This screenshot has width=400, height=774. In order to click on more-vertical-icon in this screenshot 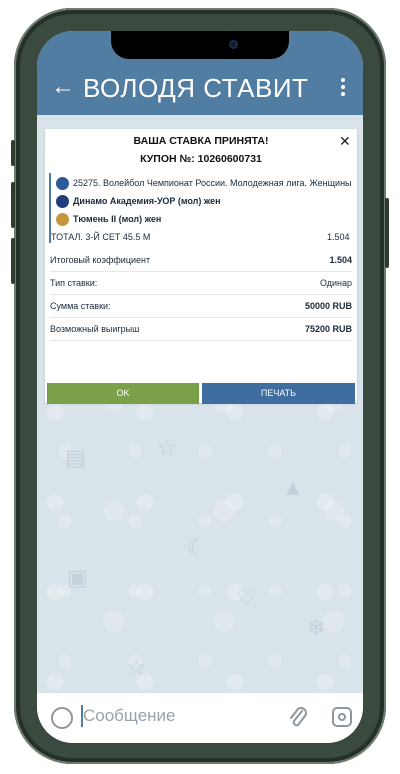, I will do `click(343, 87)`.